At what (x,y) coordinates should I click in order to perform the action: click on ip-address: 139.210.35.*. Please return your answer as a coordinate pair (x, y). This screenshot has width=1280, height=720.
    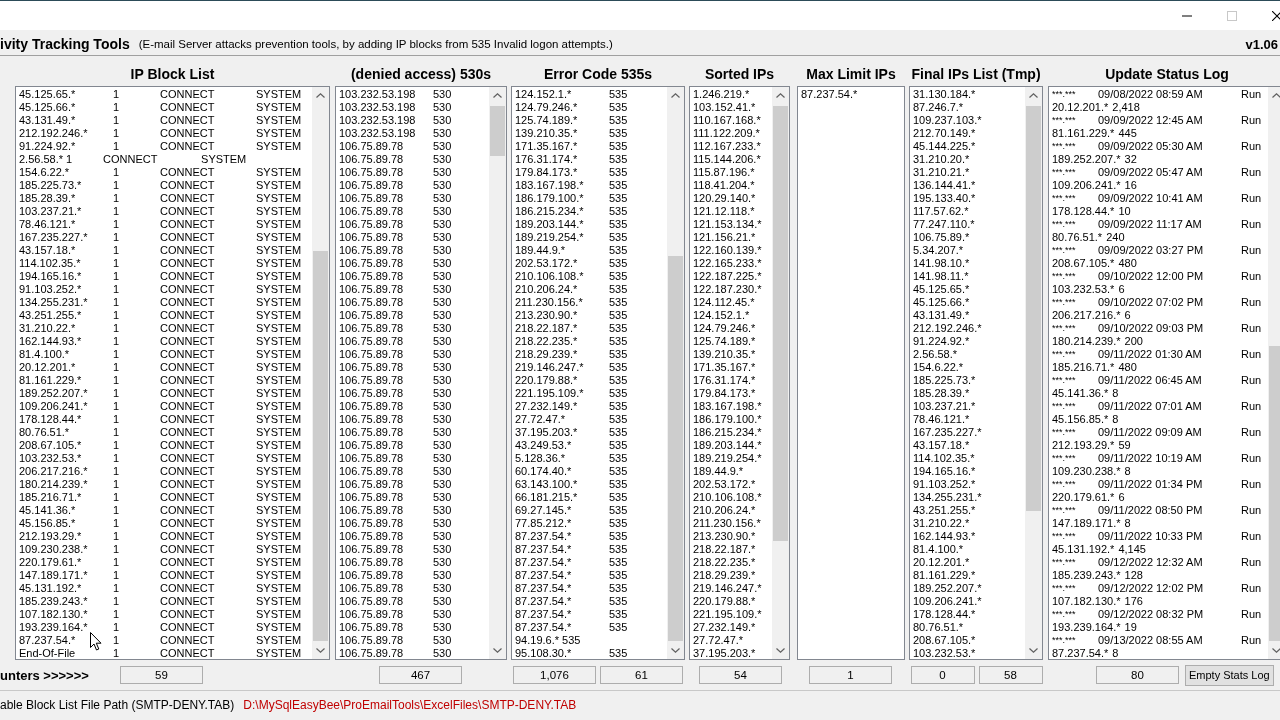
    Looking at the image, I should click on (547, 133).